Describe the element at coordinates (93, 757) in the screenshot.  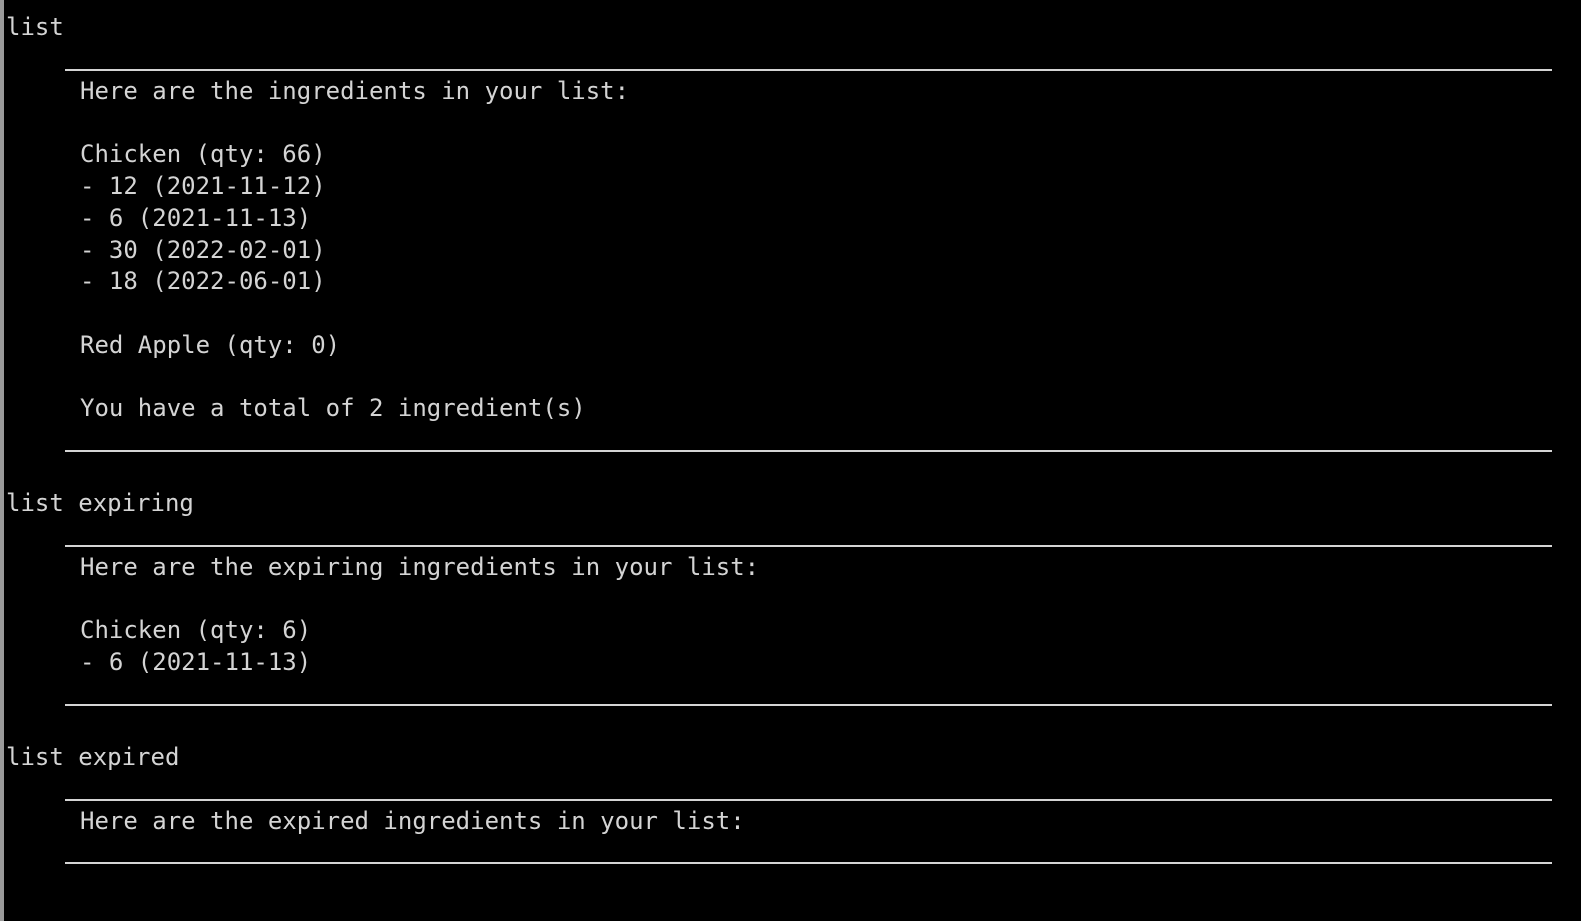
I see `command-line: list expired` at that location.